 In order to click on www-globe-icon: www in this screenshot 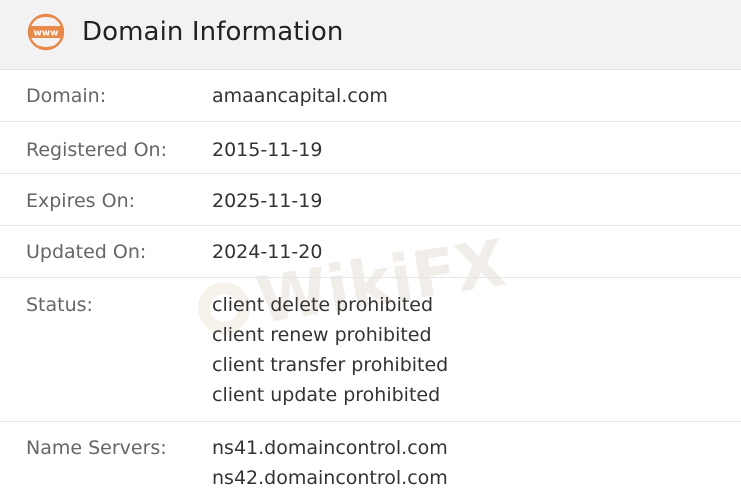, I will do `click(46, 32)`.